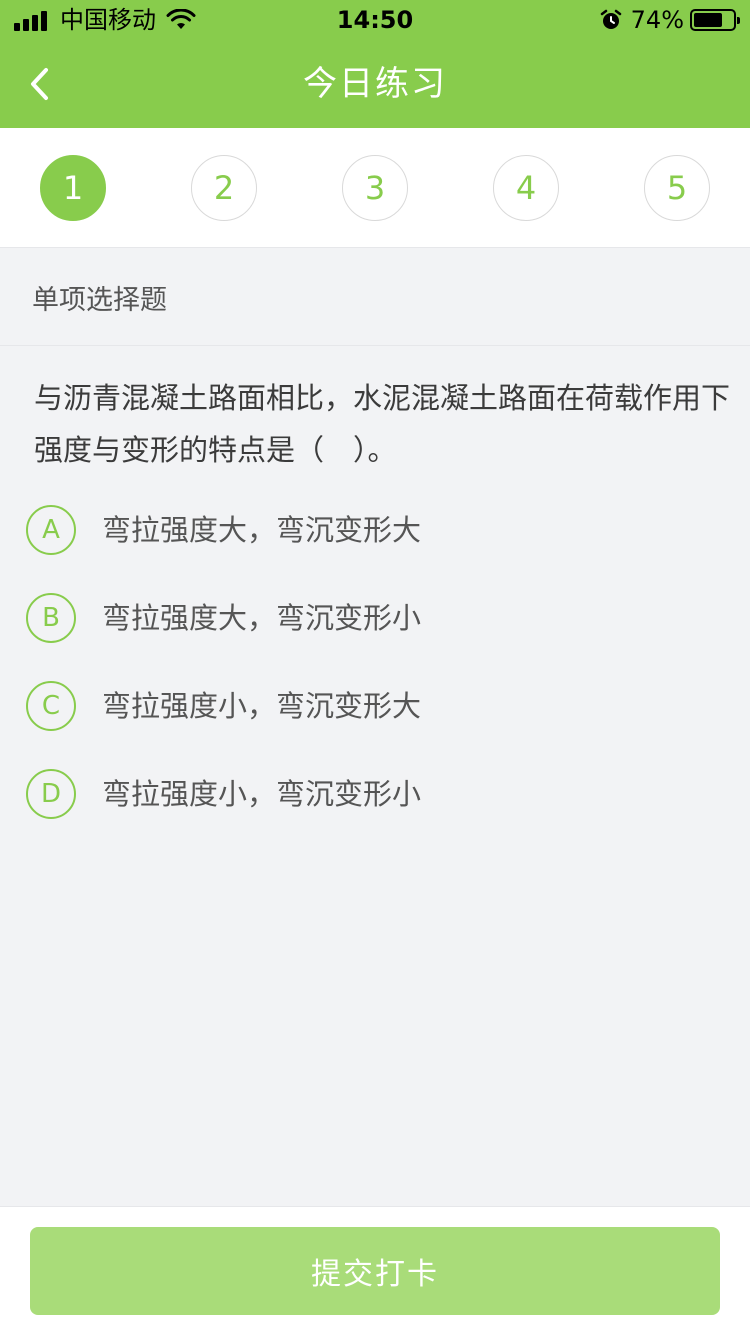 The height and width of the screenshot is (1334, 750). I want to click on step-3: 3, so click(375, 188).